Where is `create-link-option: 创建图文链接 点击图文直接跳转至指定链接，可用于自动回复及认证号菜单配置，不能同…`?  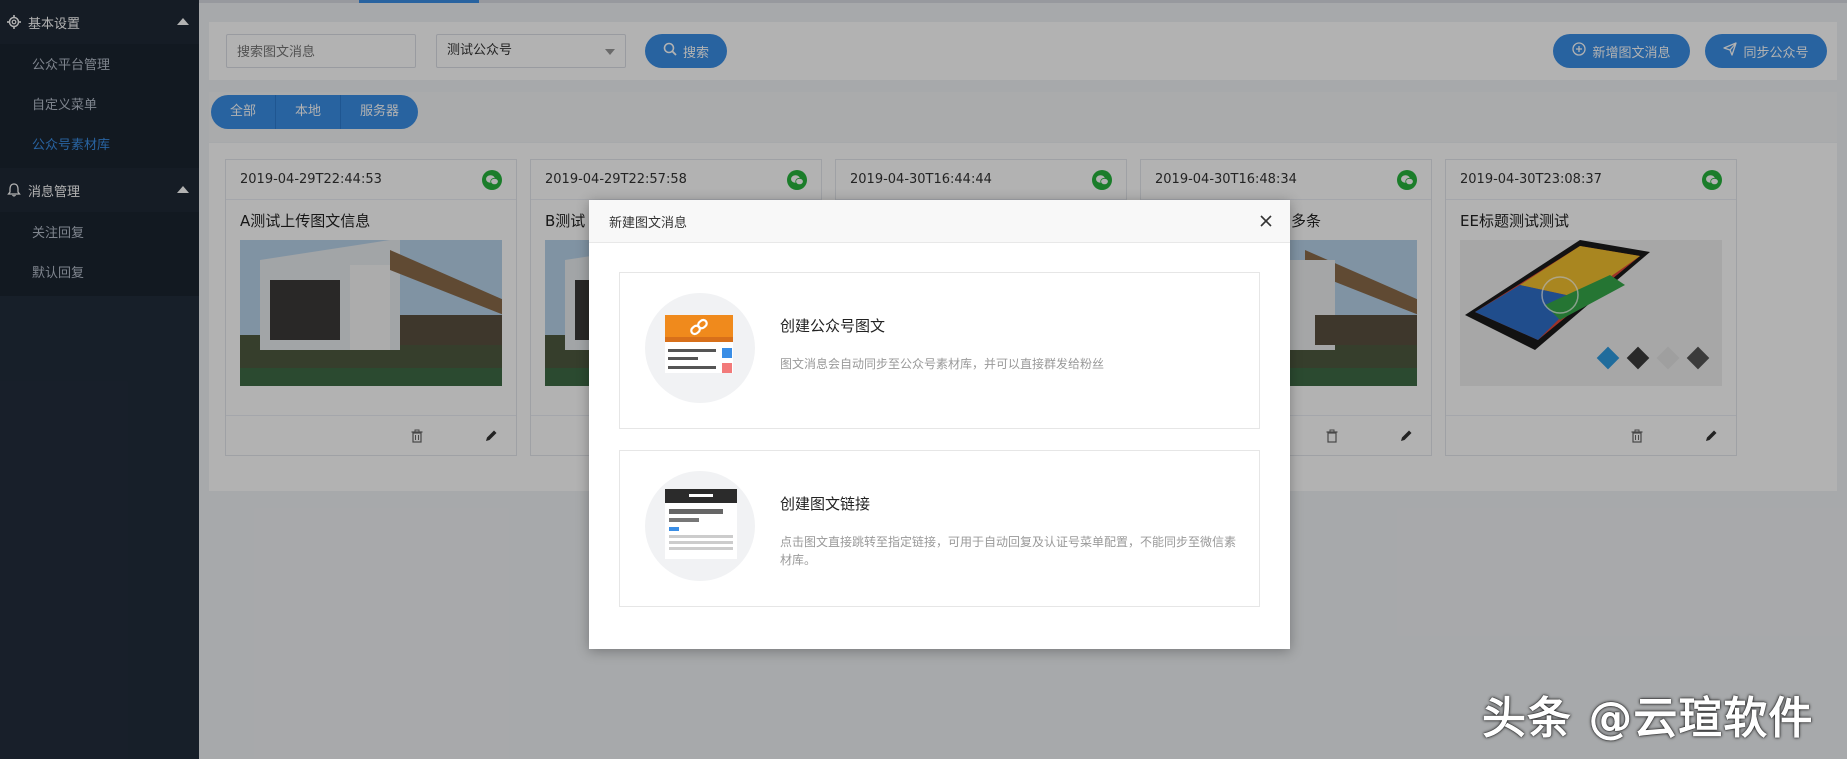 create-link-option: 创建图文链接 点击图文直接跳转至指定链接，可用于自动回复及认证号菜单配置，不能同… is located at coordinates (939, 528).